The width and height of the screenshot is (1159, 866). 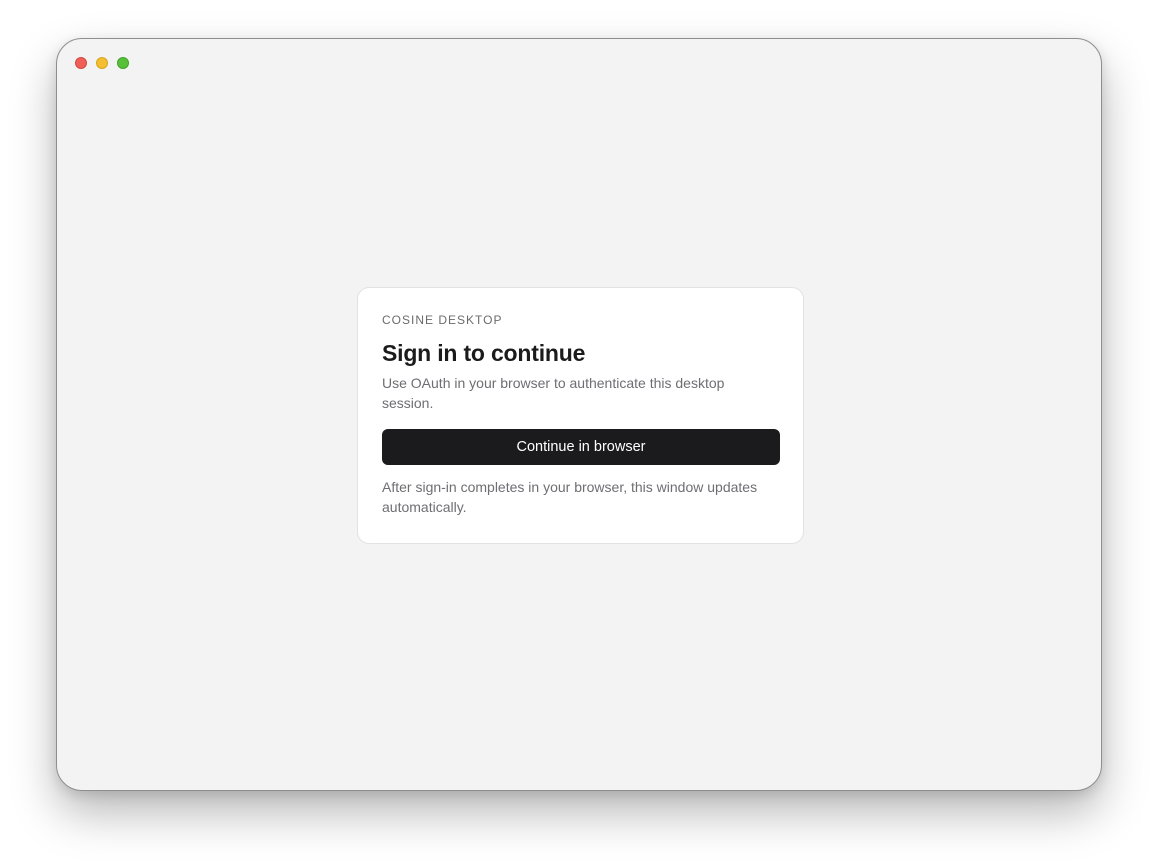 I want to click on minimize-window-button, so click(x=102, y=63).